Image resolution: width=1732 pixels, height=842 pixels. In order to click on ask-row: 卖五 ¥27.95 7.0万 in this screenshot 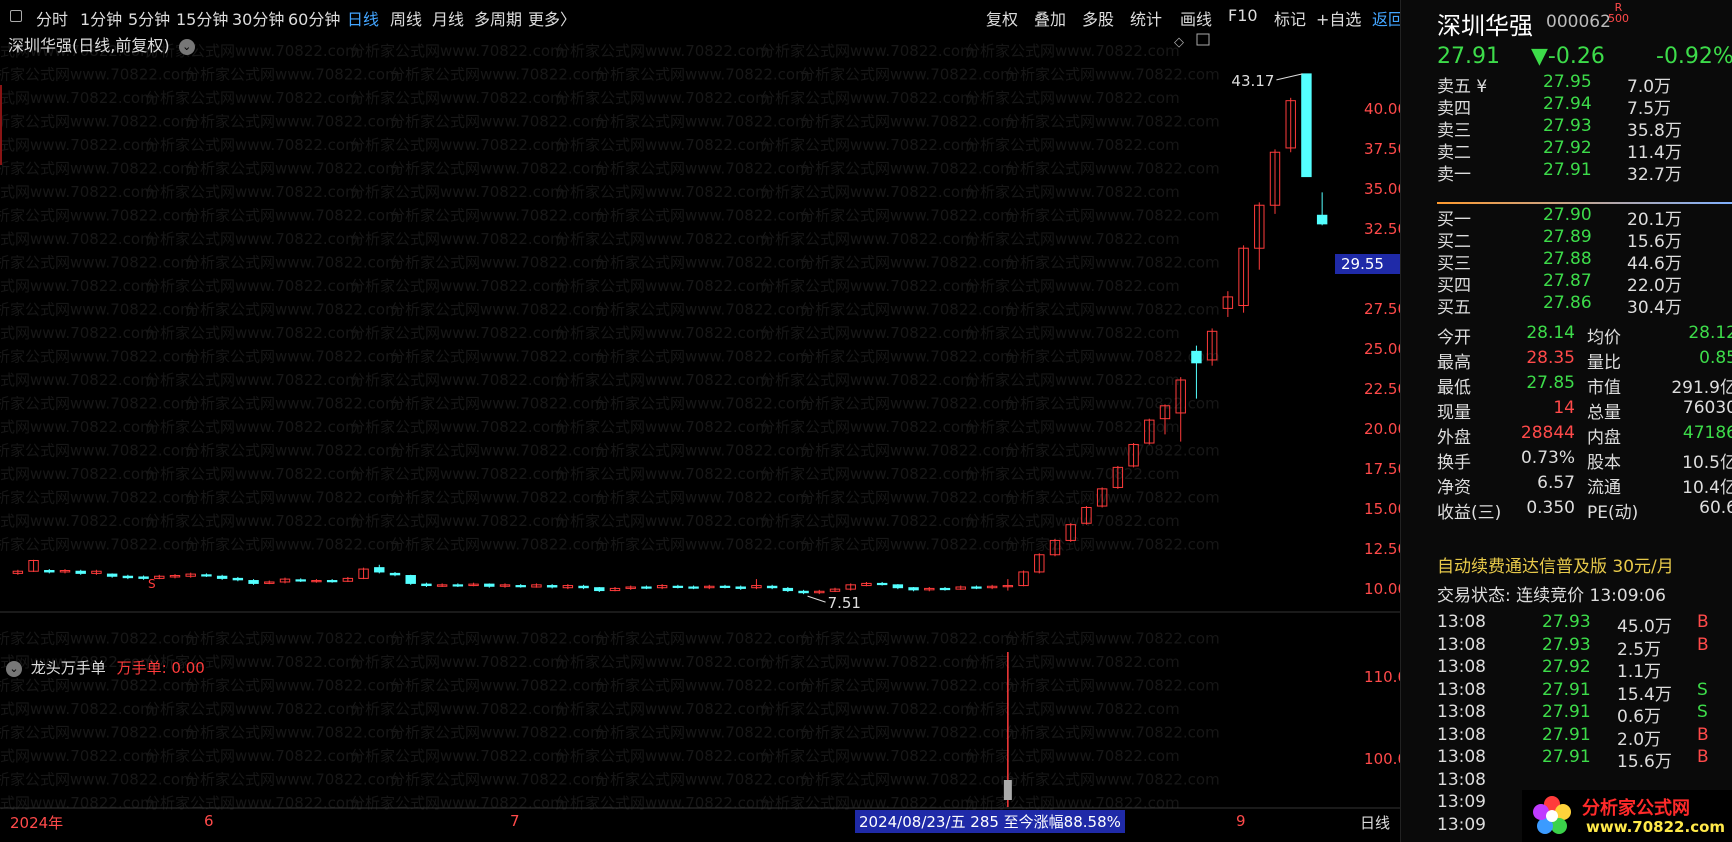, I will do `click(1584, 84)`.